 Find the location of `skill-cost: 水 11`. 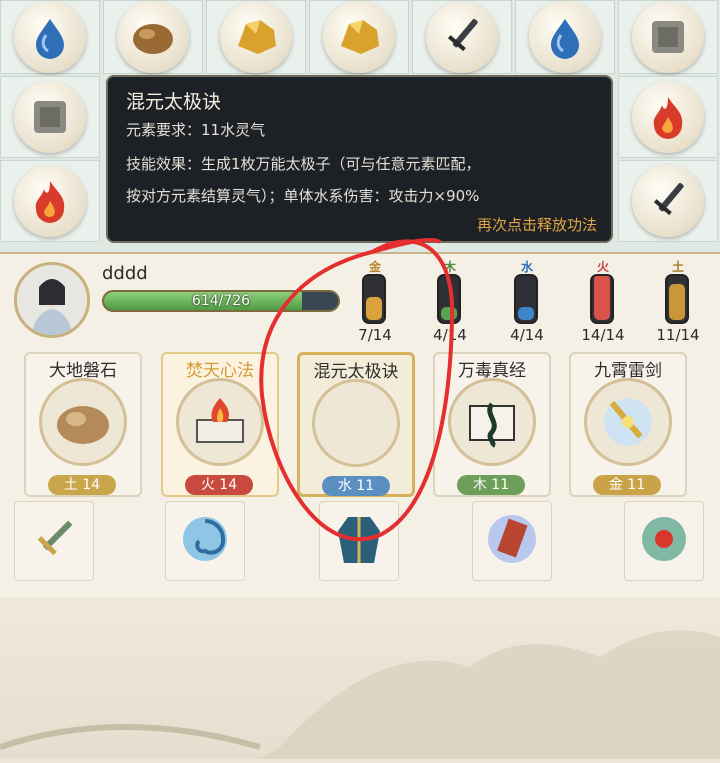

skill-cost: 水 11 is located at coordinates (356, 486).